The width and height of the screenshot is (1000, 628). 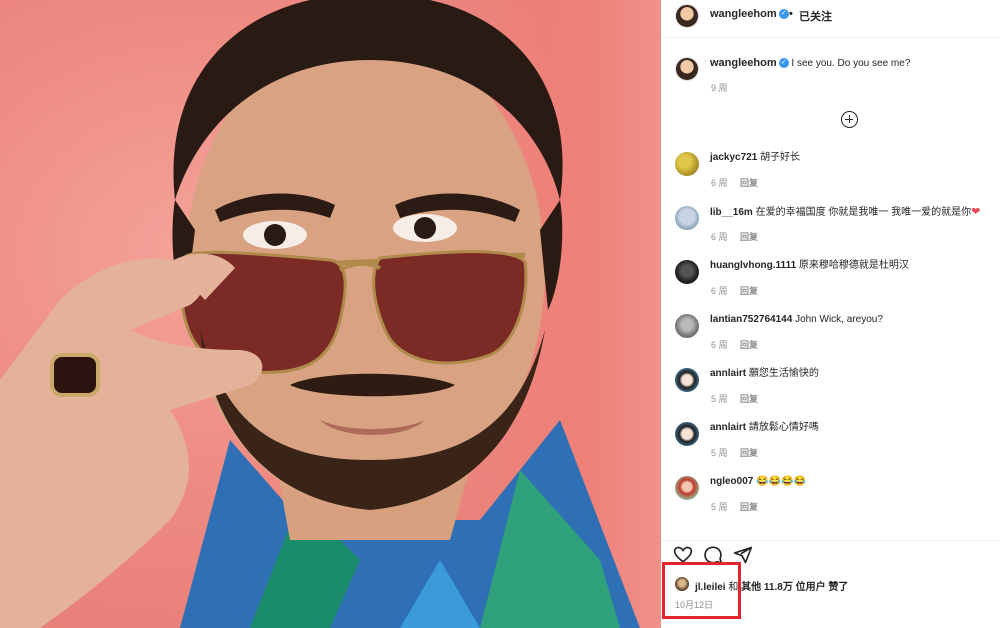 What do you see at coordinates (839, 319) in the screenshot?
I see `comment-text: John Wick, areyou?` at bounding box center [839, 319].